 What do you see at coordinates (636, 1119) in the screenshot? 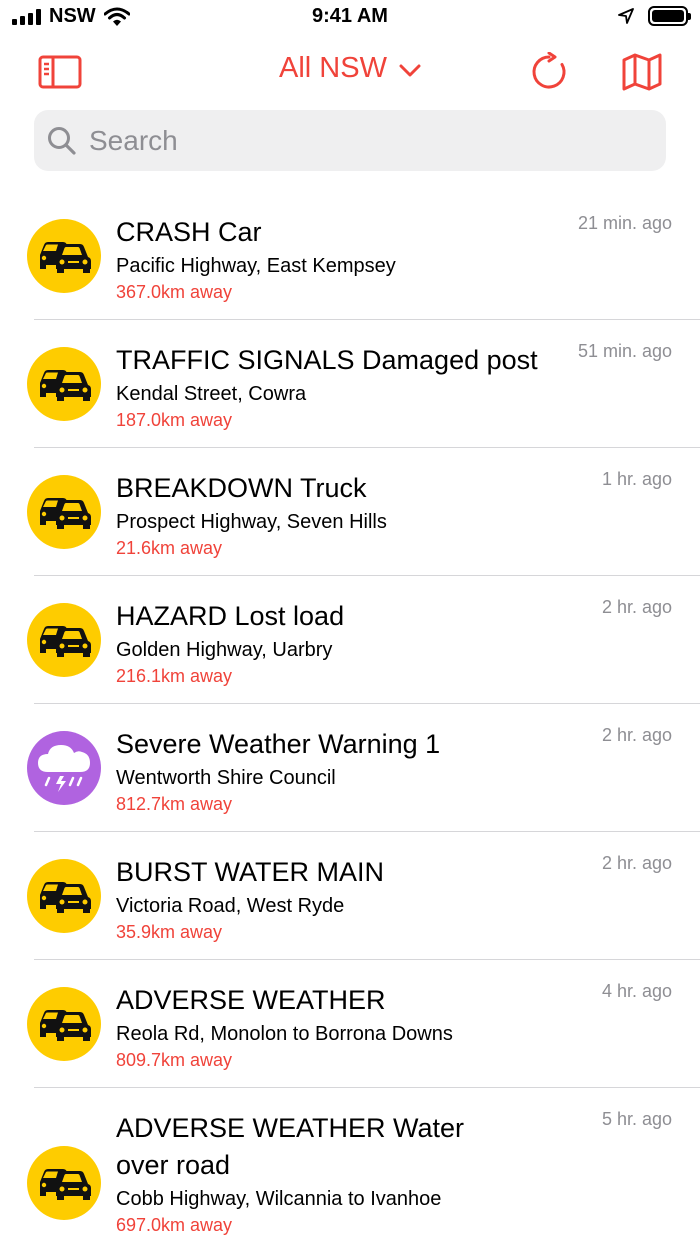
I see `incident-time: 5 hr. ago` at bounding box center [636, 1119].